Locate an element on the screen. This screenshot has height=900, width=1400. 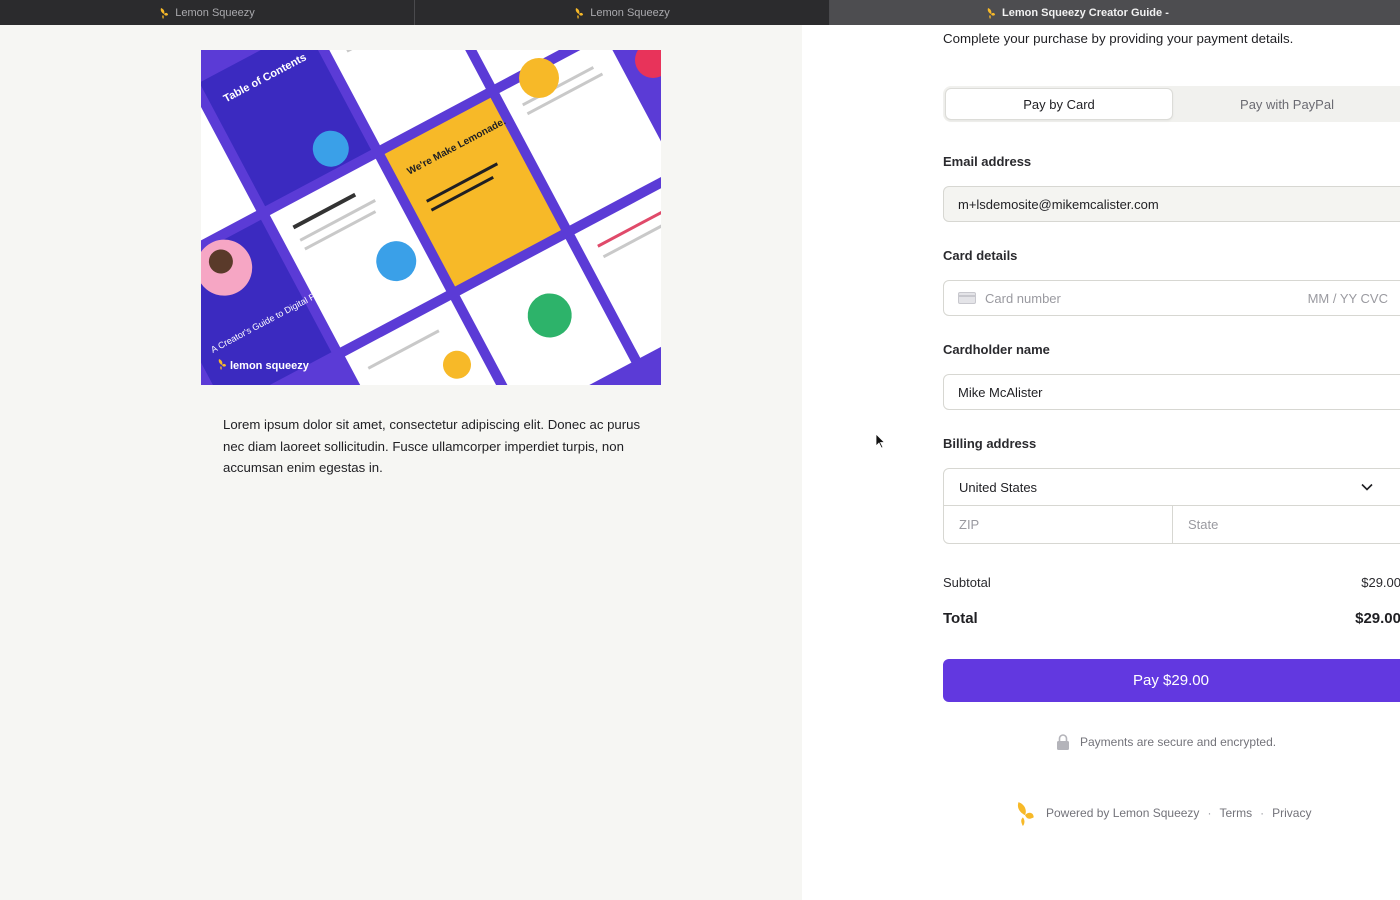
browser-tab-3-active: Lemon Squeezy Creator Guide - is located at coordinates (1115, 12).